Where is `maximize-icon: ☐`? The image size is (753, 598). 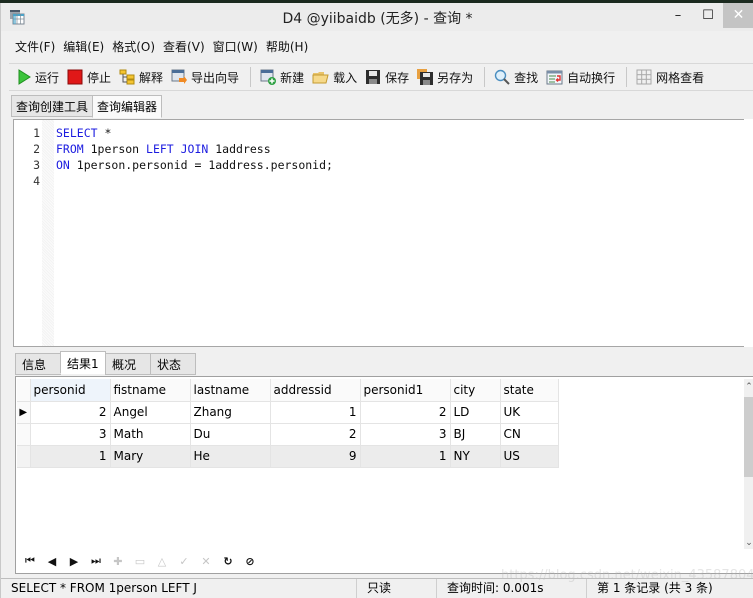 maximize-icon: ☐ is located at coordinates (708, 15).